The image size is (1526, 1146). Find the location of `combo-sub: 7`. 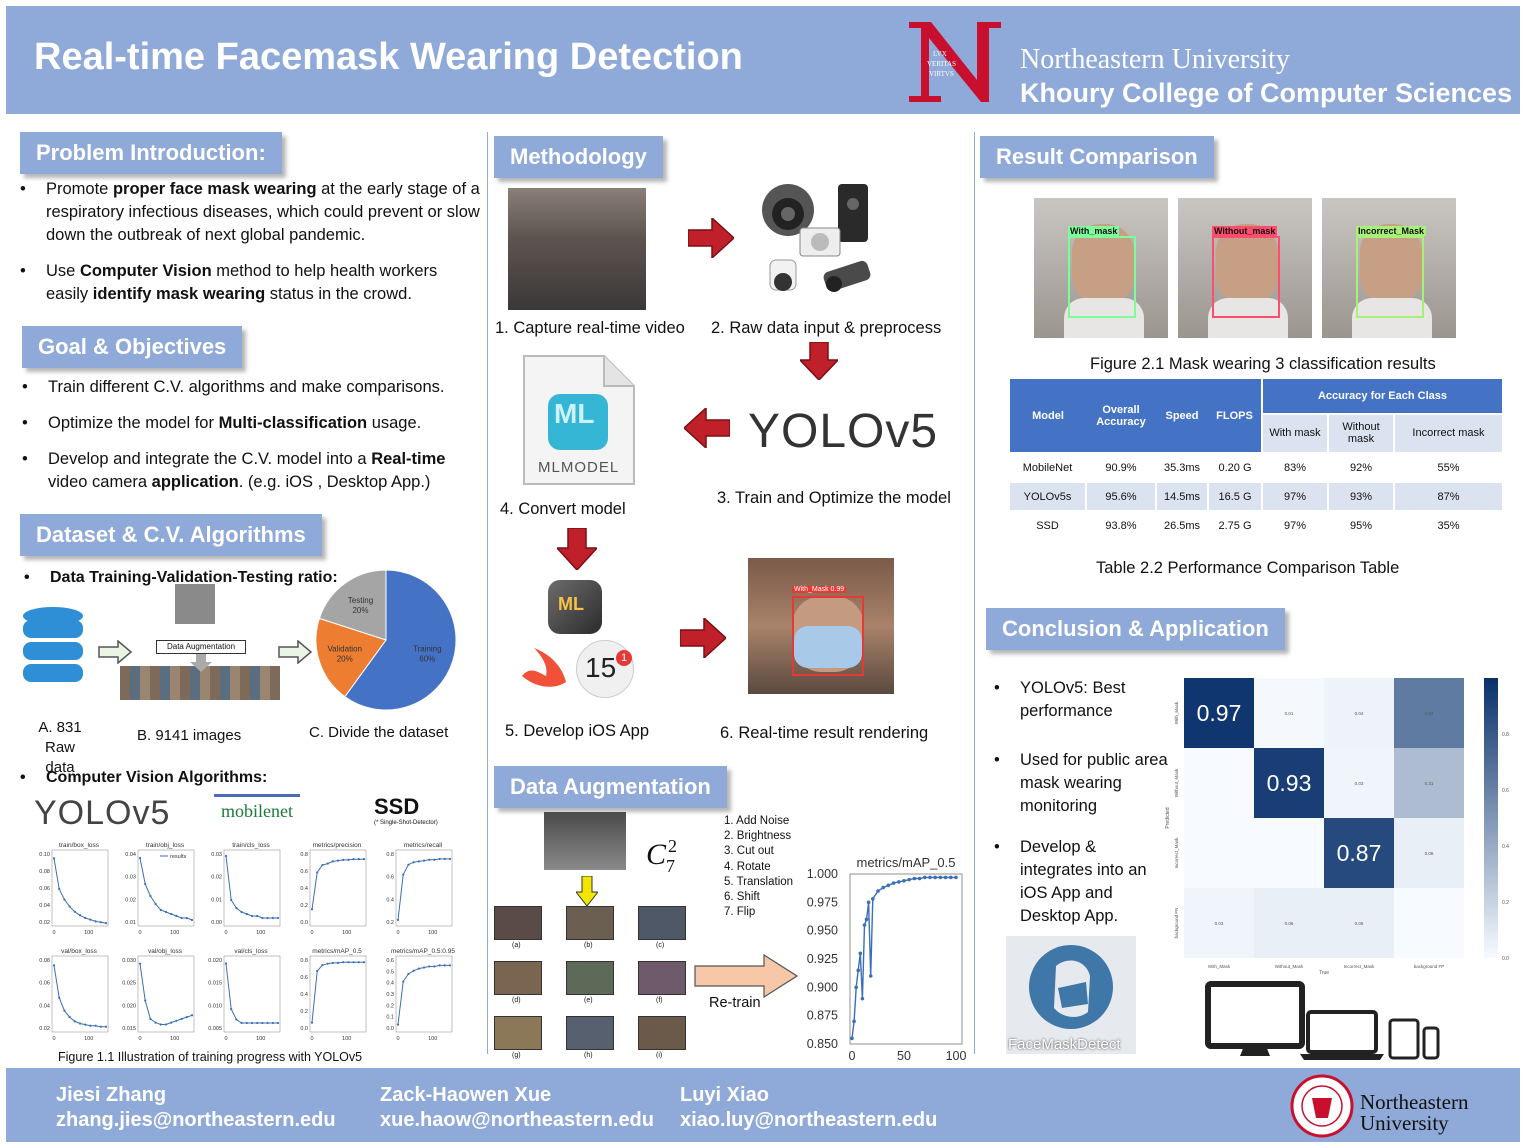

combo-sub: 7 is located at coordinates (670, 866).